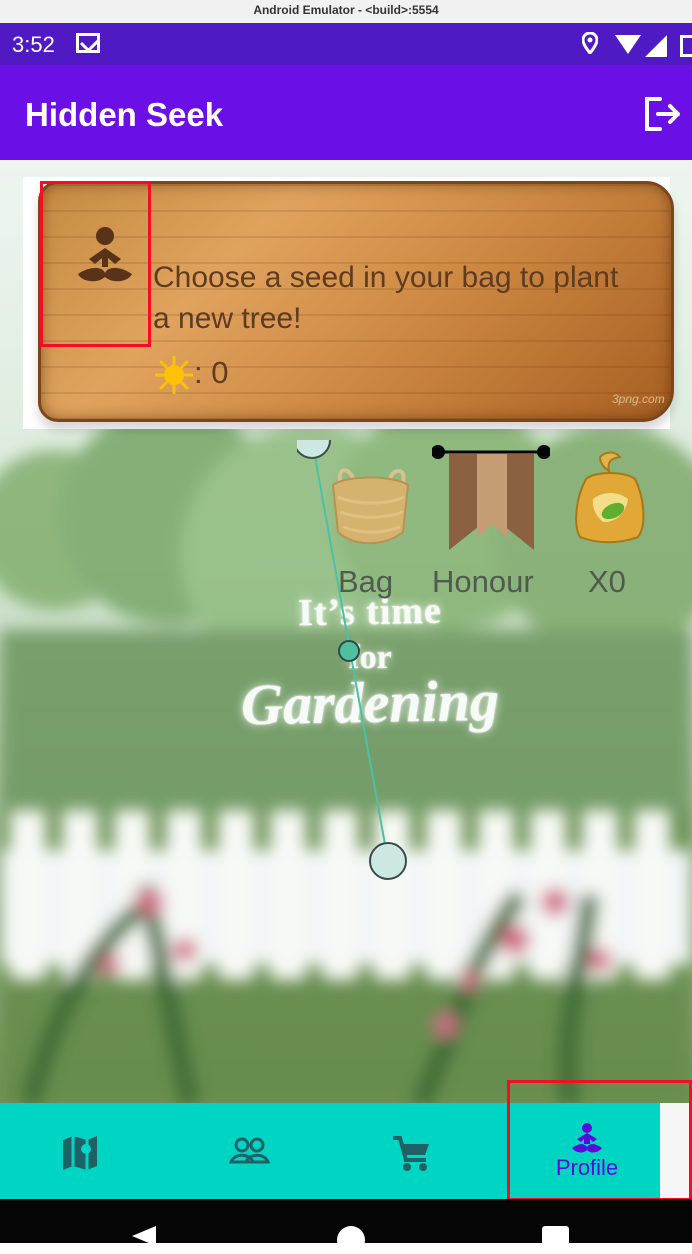  Describe the element at coordinates (590, 43) in the screenshot. I see `location-icon` at that location.